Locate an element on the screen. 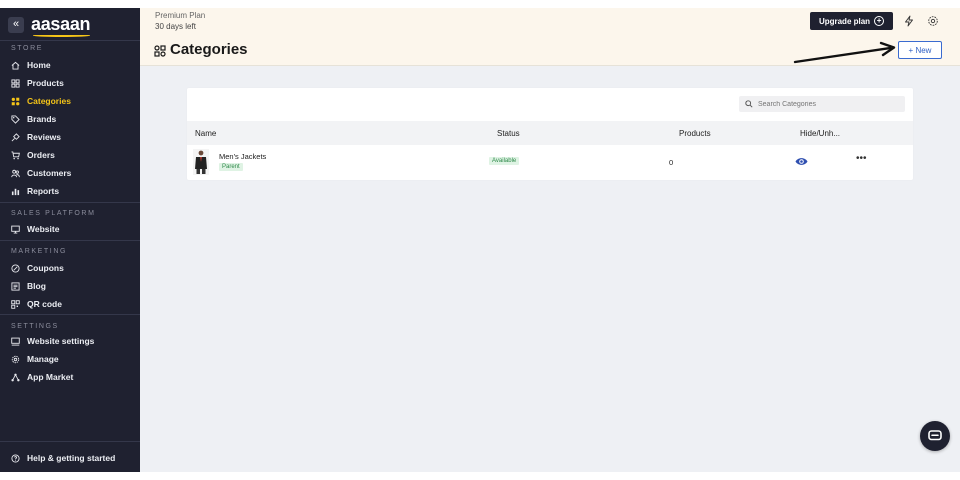  app-market-icon is located at coordinates (15, 377).